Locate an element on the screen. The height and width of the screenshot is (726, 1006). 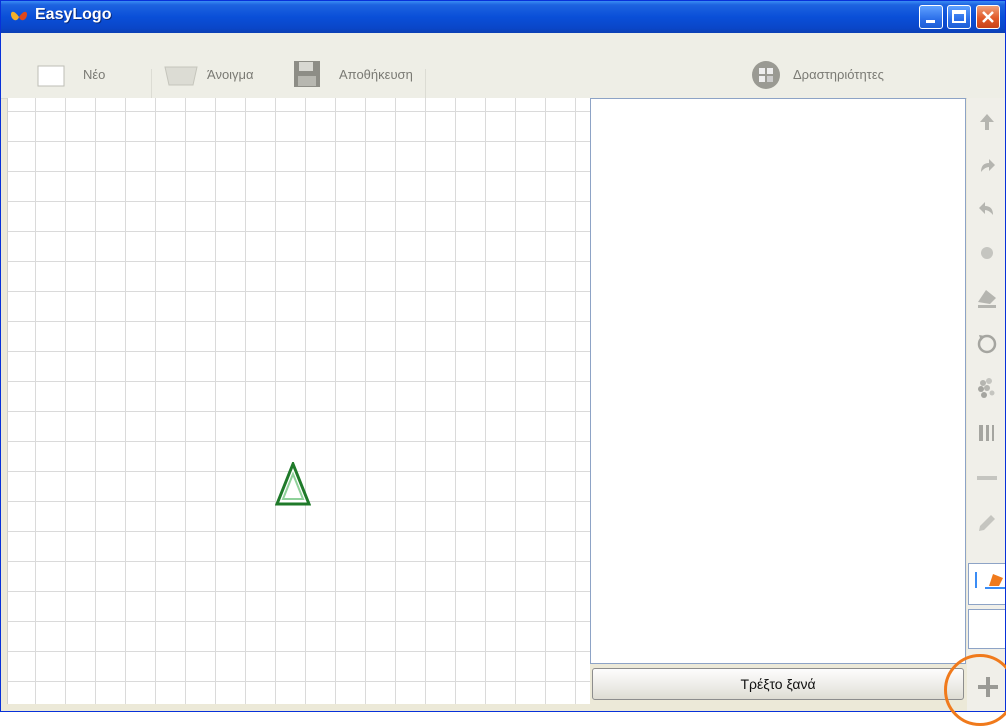
activities-button: Δραστηριότητες is located at coordinates (852, 65).